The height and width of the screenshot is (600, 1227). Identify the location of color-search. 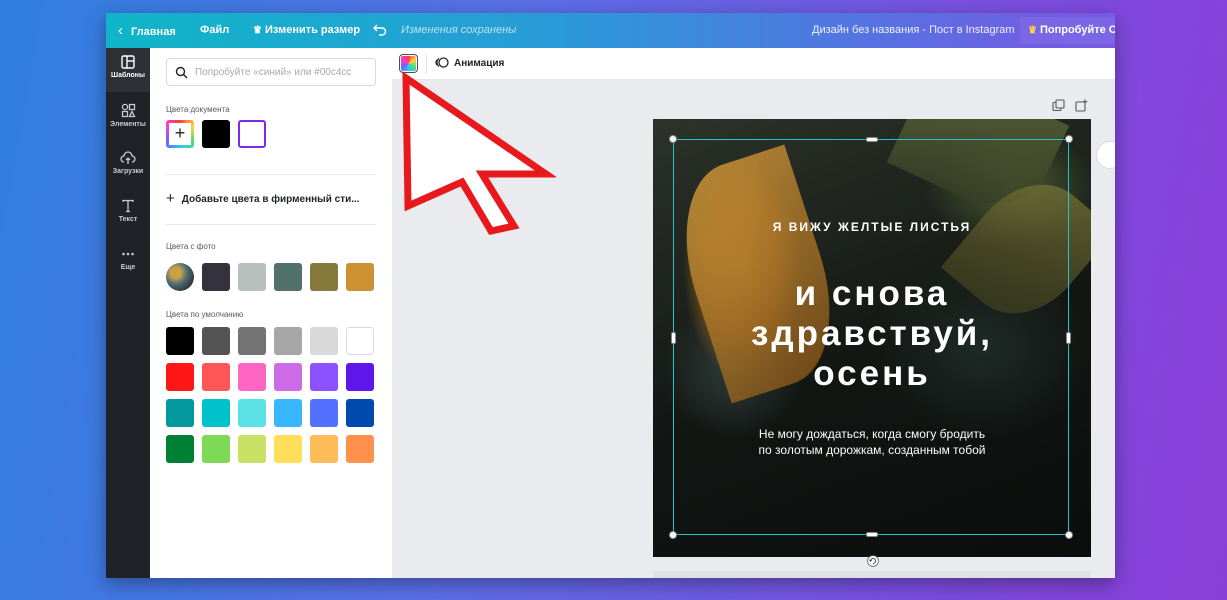
(271, 72).